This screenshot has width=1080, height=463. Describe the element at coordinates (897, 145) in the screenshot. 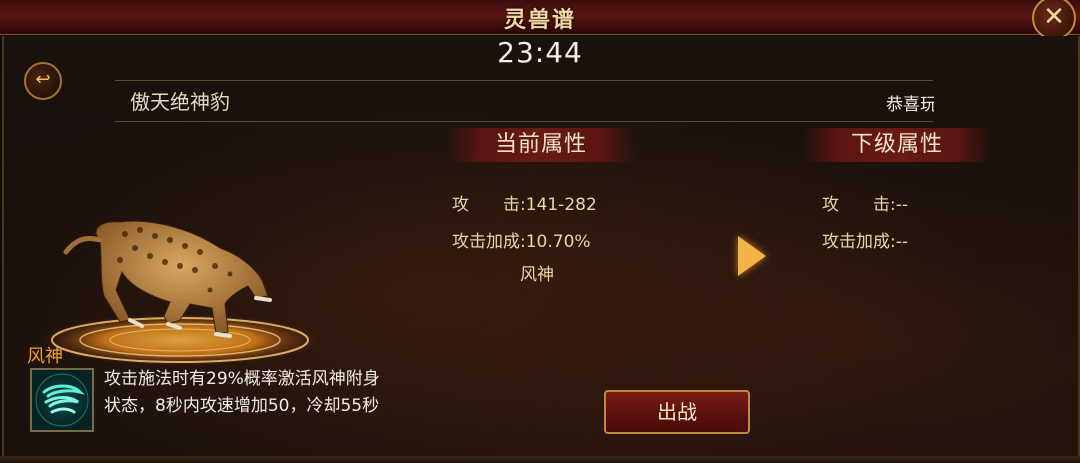

I see `next-attrs-header: 下级属性` at that location.